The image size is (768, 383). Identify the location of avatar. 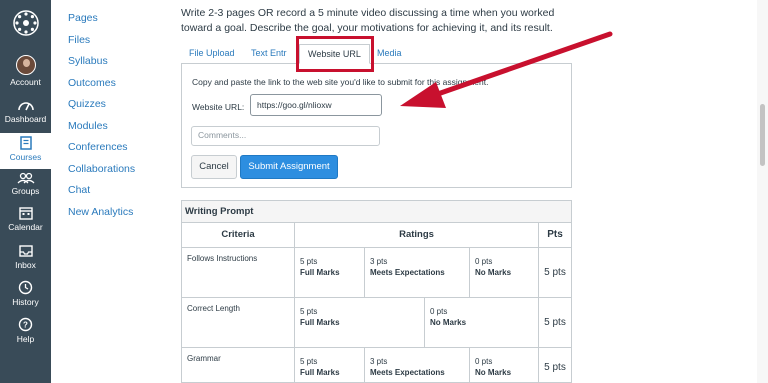
(25, 65).